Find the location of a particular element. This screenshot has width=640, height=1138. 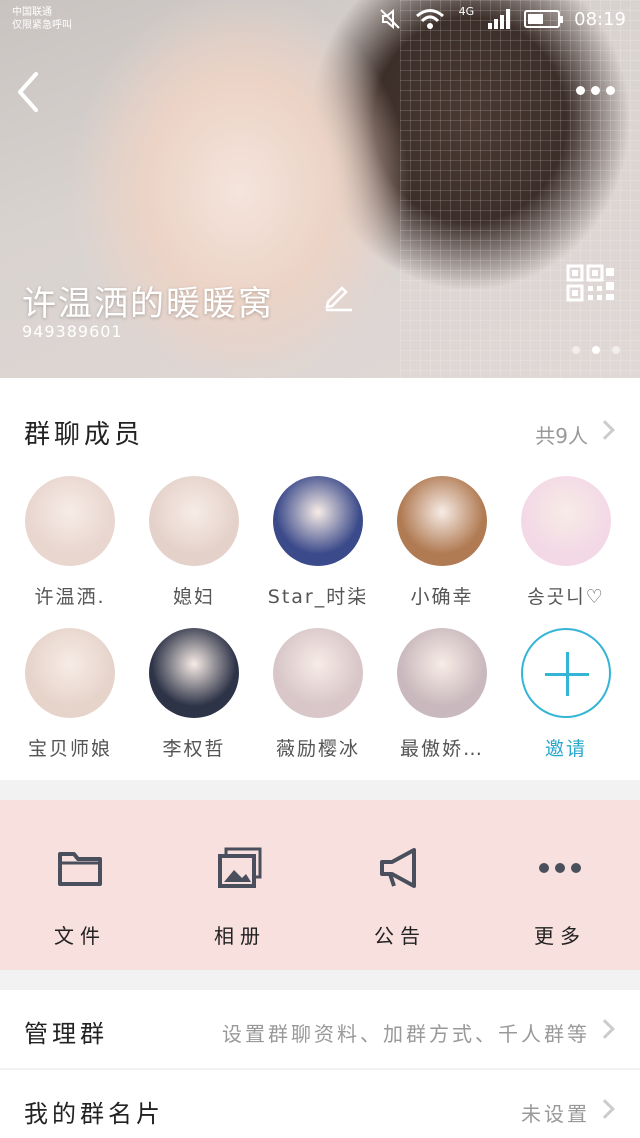

member-item: 媳妇 is located at coordinates (194, 542).